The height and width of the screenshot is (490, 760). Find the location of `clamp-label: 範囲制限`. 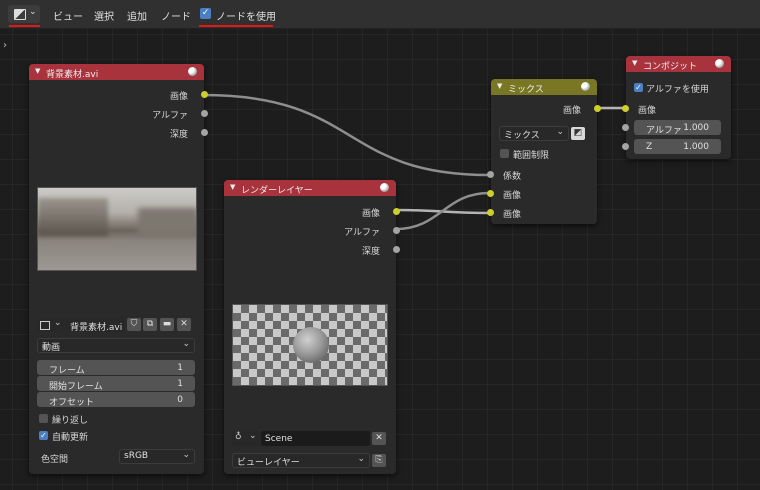

clamp-label: 範囲制限 is located at coordinates (531, 154).